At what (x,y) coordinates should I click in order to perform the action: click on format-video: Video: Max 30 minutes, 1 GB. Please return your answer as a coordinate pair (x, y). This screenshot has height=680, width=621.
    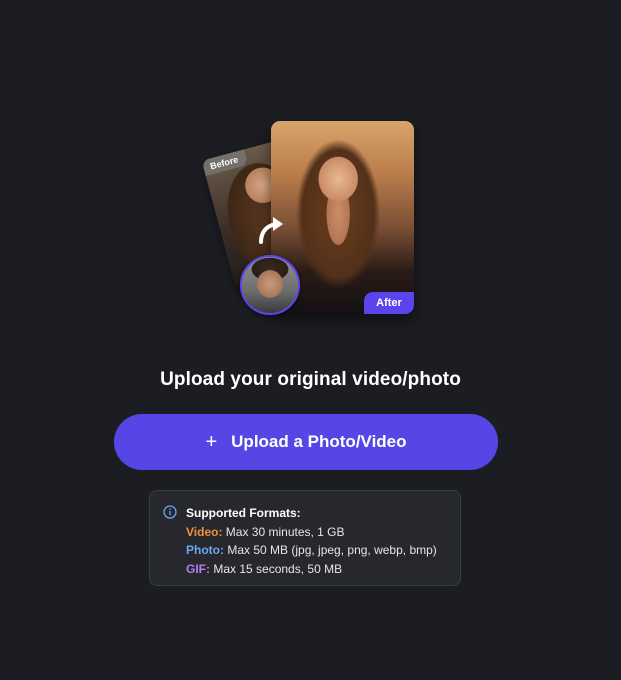
    Looking at the image, I should click on (311, 532).